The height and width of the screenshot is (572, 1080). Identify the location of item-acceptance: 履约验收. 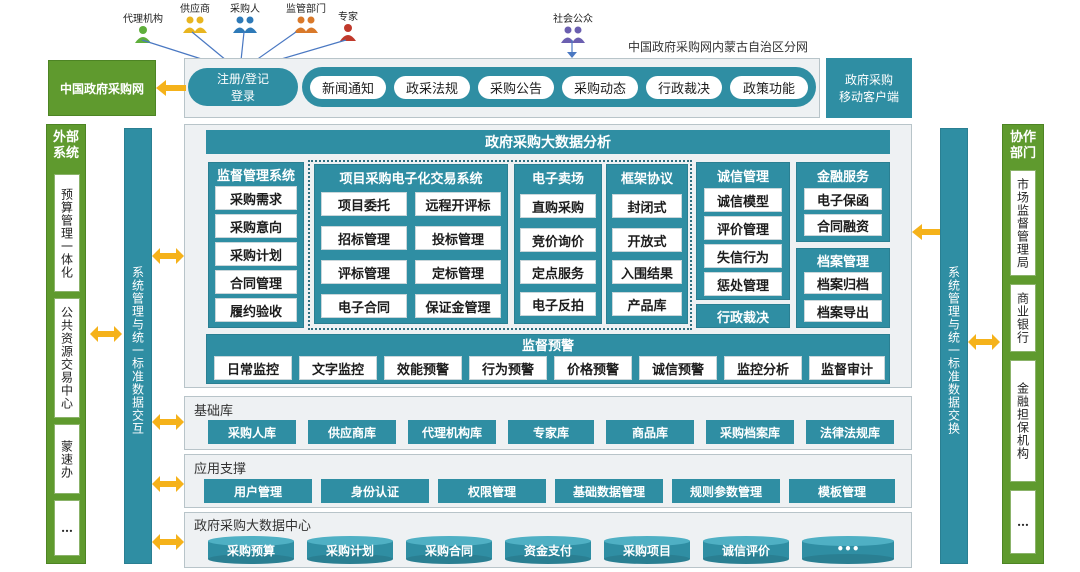
(256, 310).